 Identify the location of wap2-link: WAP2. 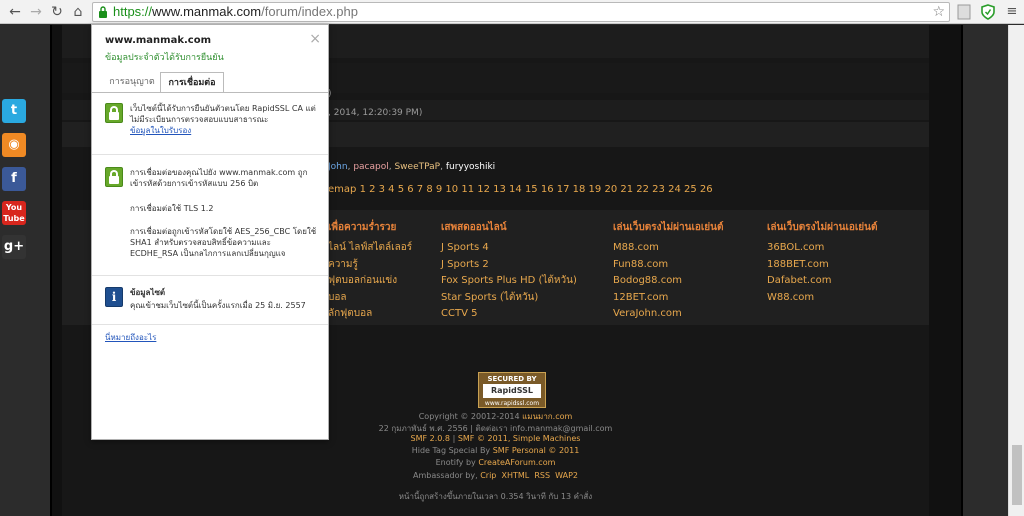
(566, 475).